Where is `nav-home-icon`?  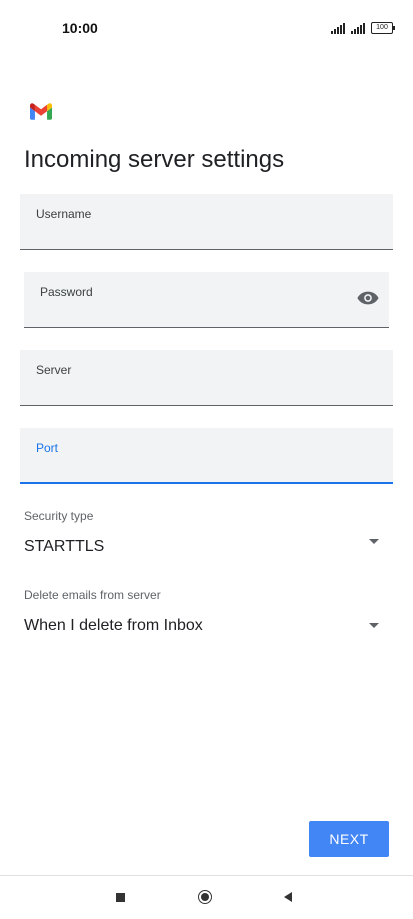 nav-home-icon is located at coordinates (205, 897).